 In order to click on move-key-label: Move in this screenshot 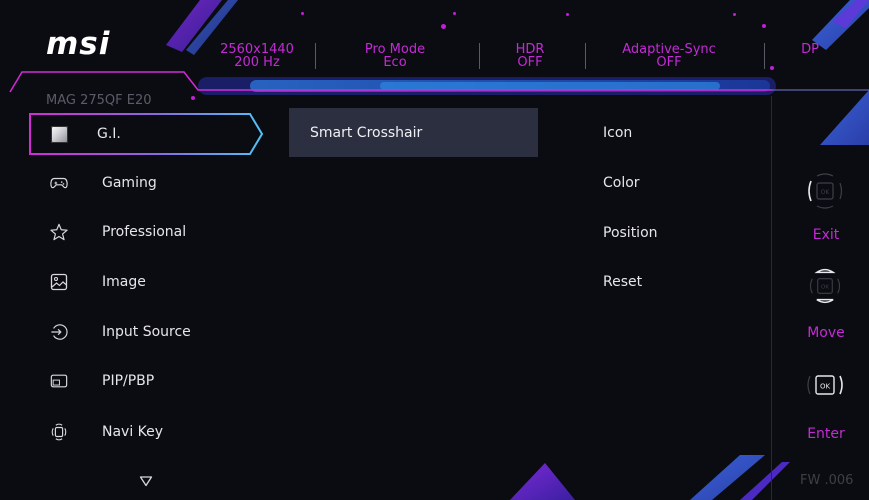, I will do `click(826, 333)`.